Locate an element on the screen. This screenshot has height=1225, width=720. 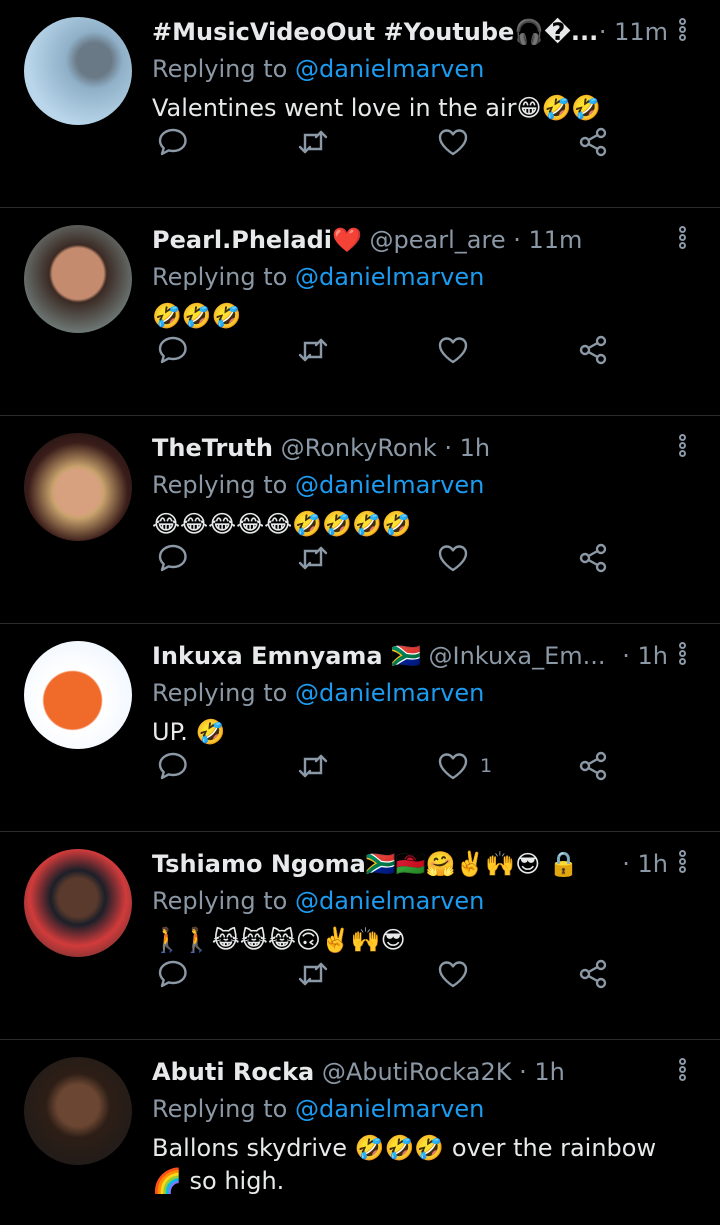
tweet-text: 🤣🤣🤣 is located at coordinates (197, 316).